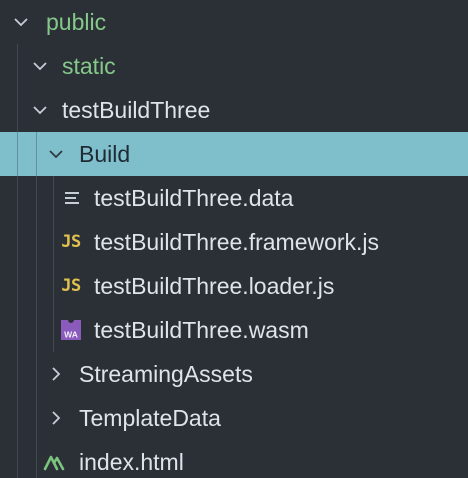 This screenshot has height=478, width=468. Describe the element at coordinates (89, 65) in the screenshot. I see `tree-item-label: static` at that location.